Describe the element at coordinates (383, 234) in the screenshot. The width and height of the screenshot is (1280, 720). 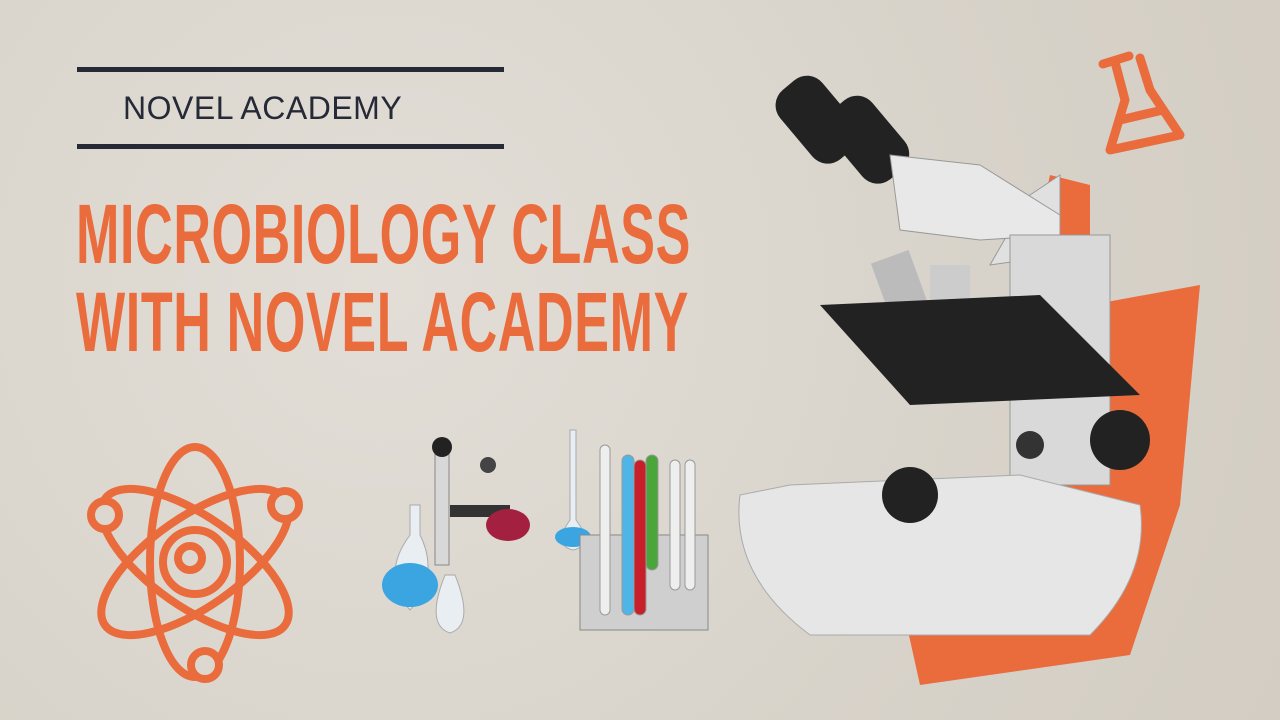
I see `title-line-1: MICROBIOLOGY CLASS` at that location.